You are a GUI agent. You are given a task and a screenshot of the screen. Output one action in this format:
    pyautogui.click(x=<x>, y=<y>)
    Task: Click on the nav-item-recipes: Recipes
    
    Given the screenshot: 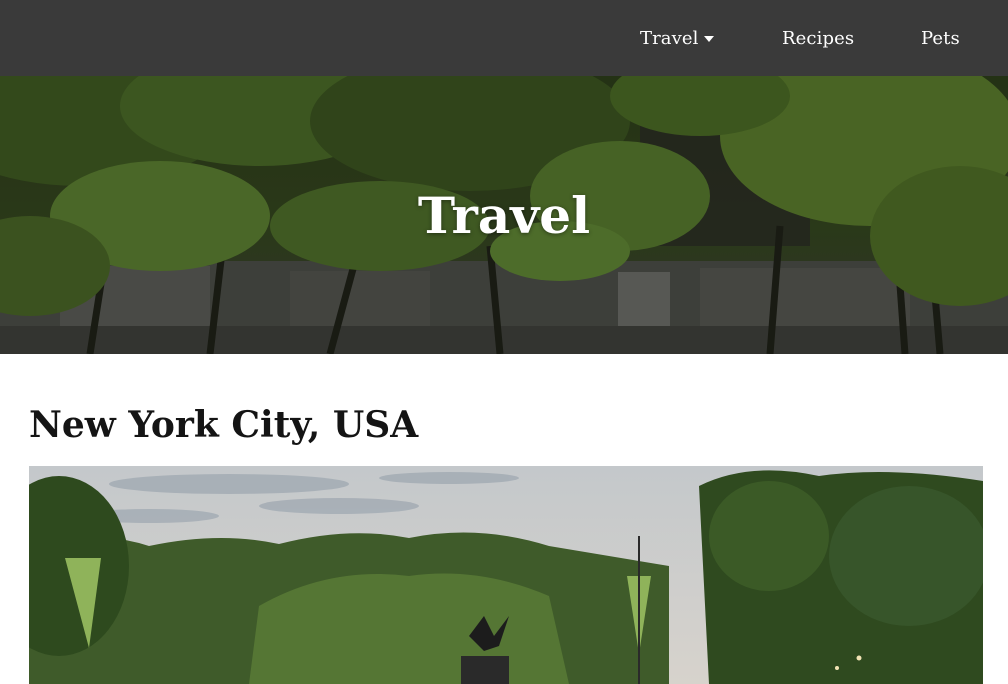 What is the action you would take?
    pyautogui.click(x=818, y=38)
    